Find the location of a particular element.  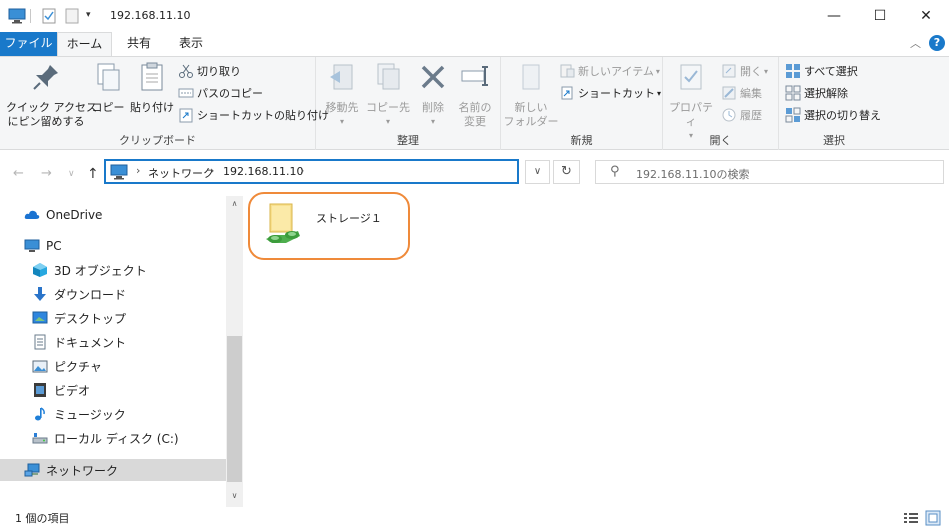

scissors-icon is located at coordinates (186, 71).